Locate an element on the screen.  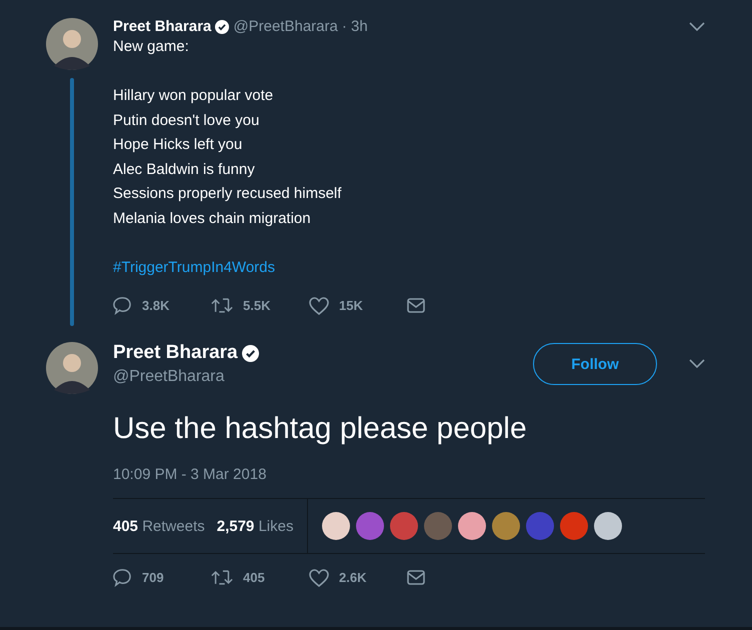
retweet-button: 5.5K is located at coordinates (260, 305).